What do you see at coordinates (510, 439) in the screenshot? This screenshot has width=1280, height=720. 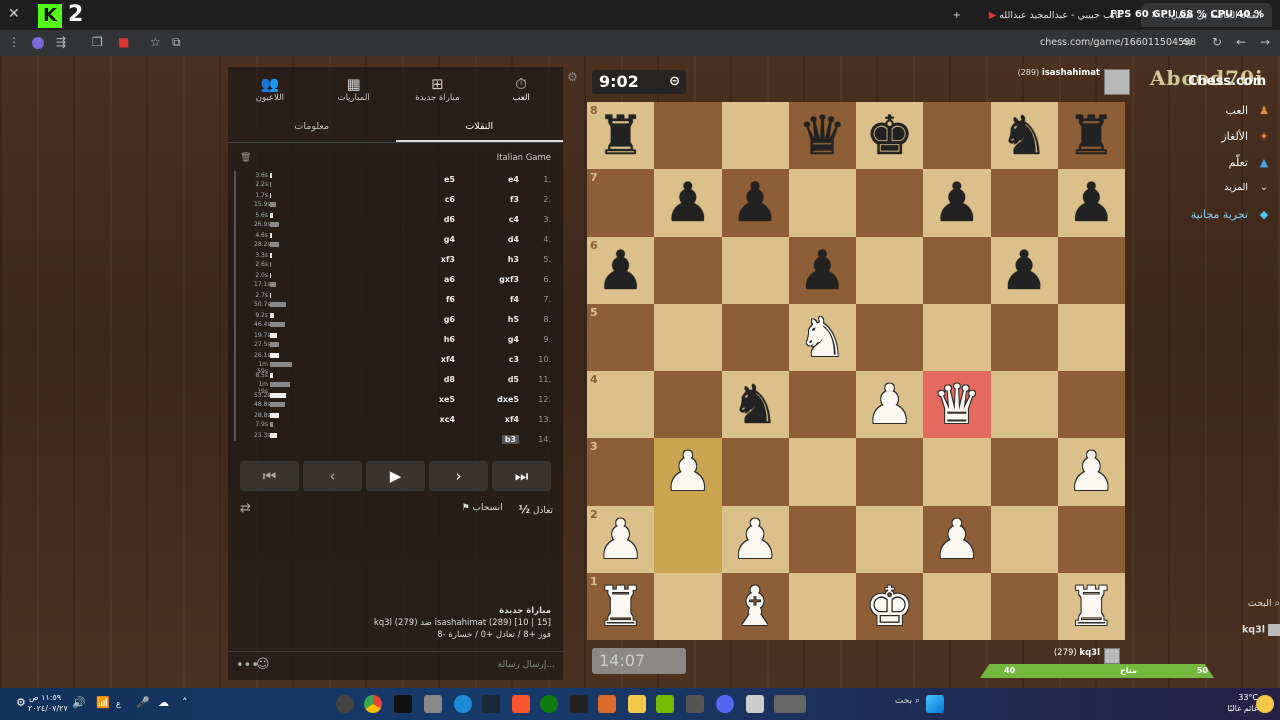 I see `white-move: b3` at bounding box center [510, 439].